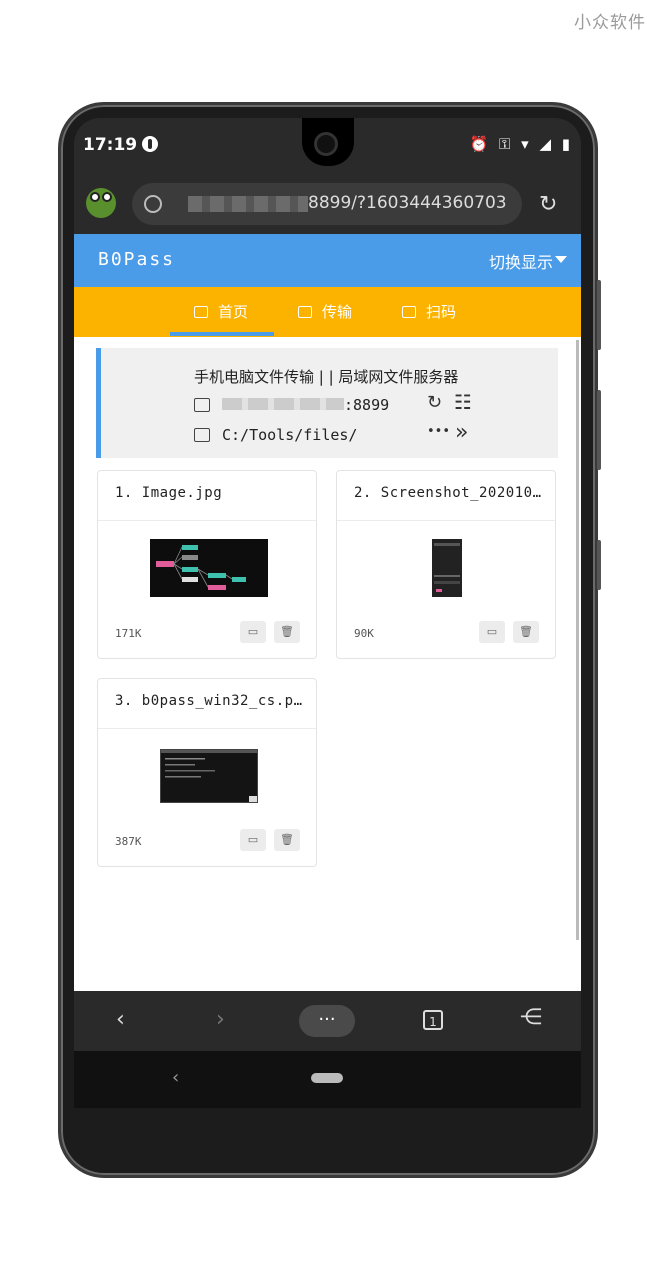 This screenshot has height=1280, width=658. What do you see at coordinates (434, 402) in the screenshot?
I see `refresh-icon: ↻` at bounding box center [434, 402].